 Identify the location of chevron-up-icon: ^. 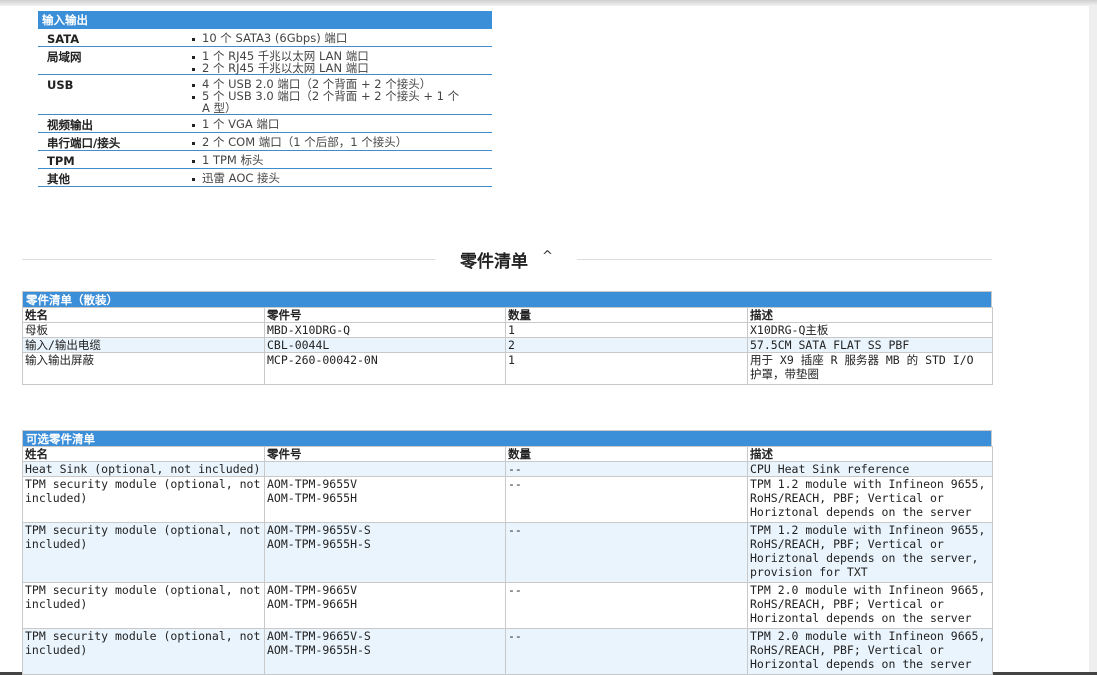
(547, 256).